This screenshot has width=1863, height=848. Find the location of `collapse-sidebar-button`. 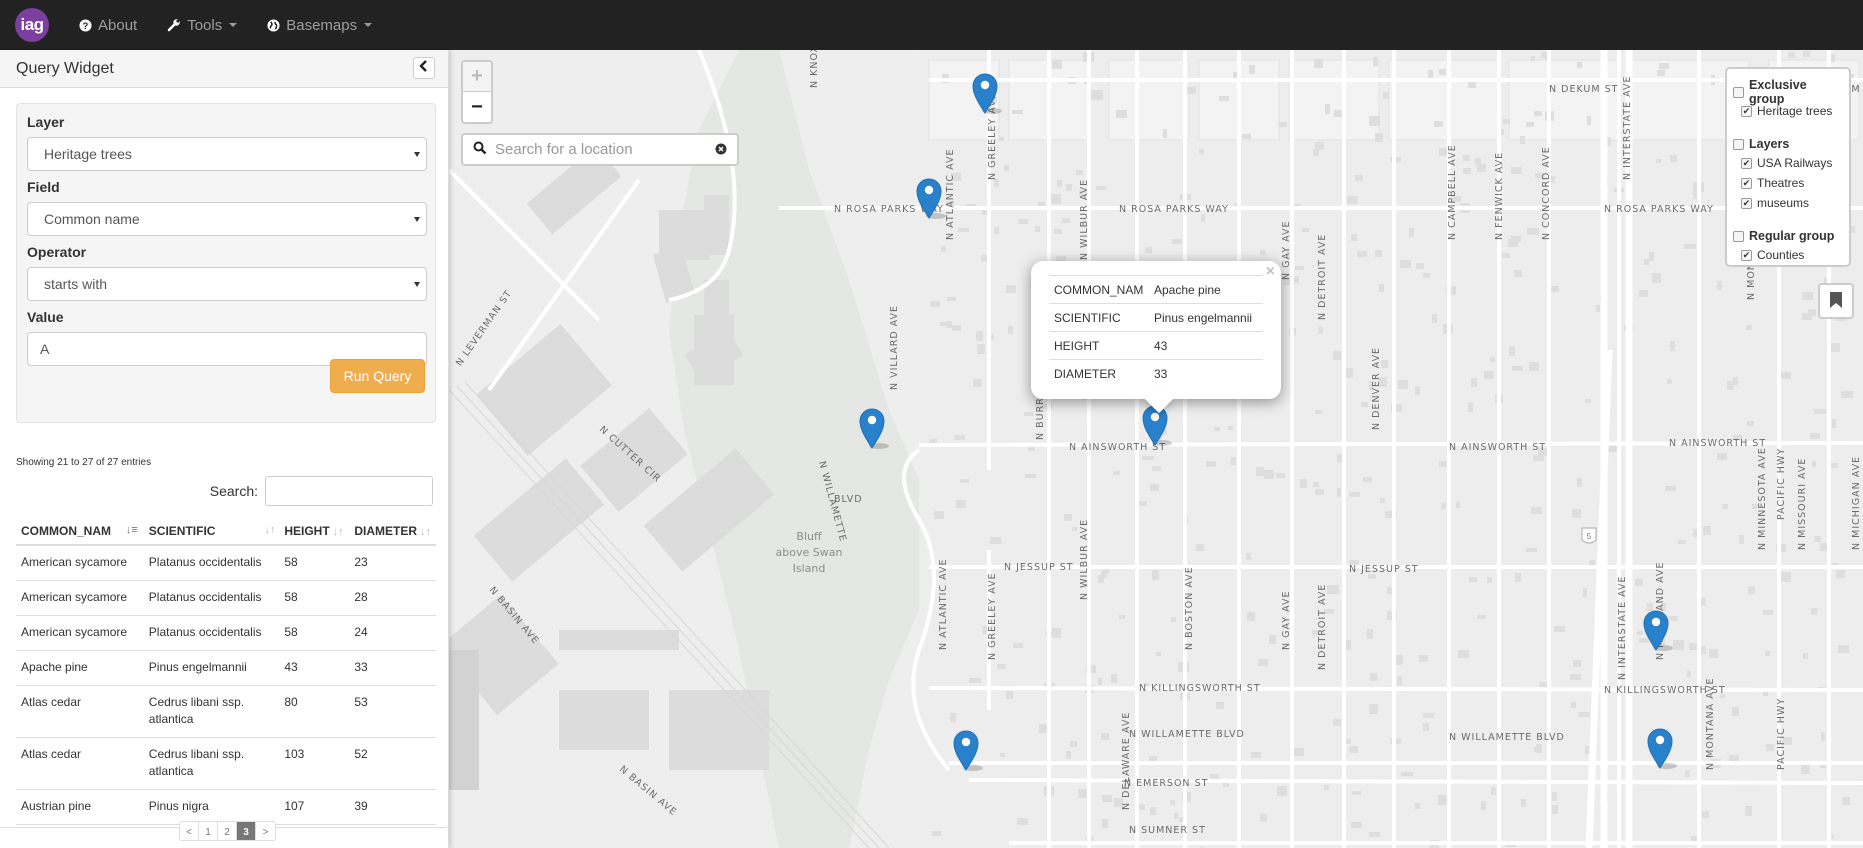

collapse-sidebar-button is located at coordinates (424, 68).